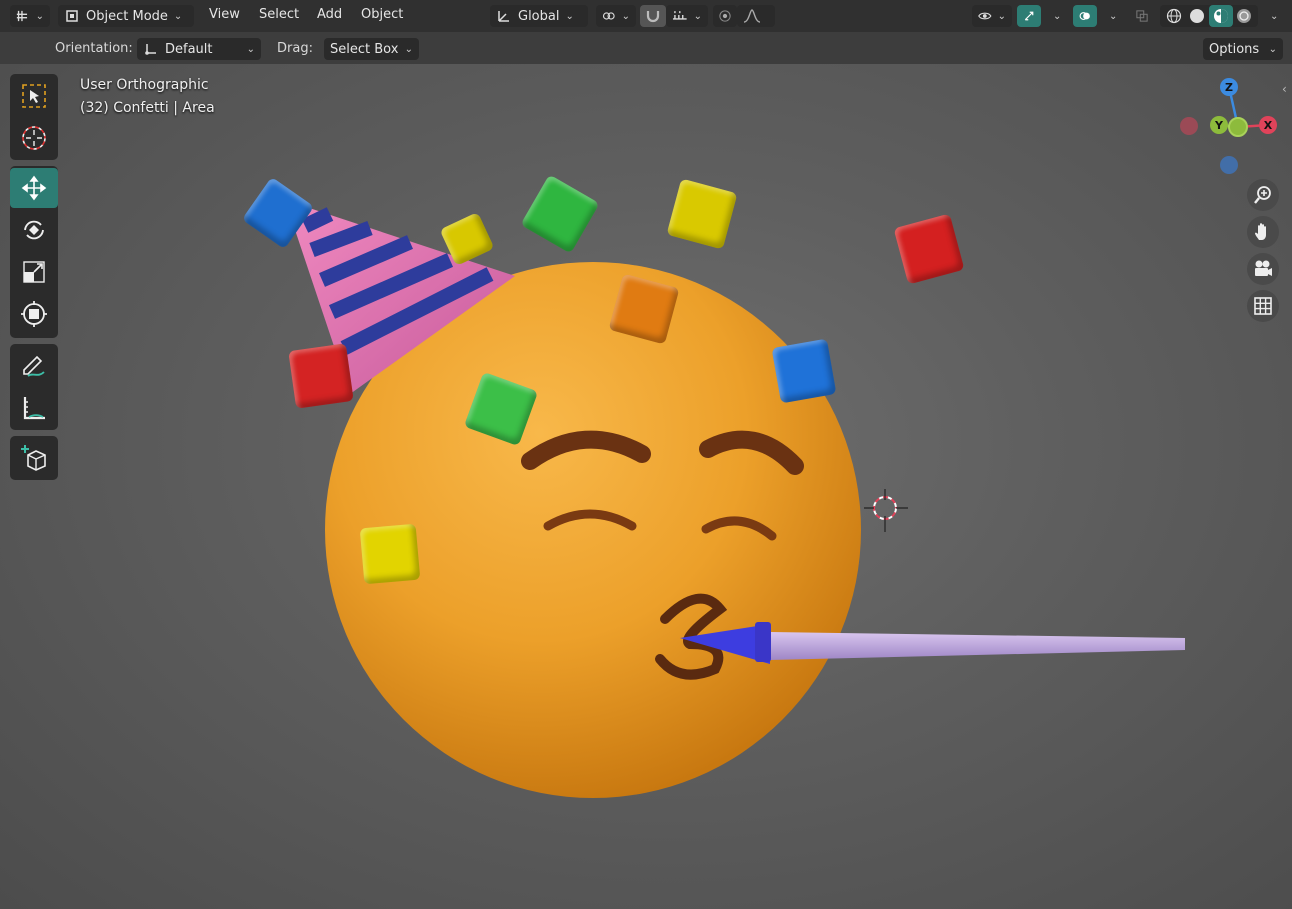 The height and width of the screenshot is (909, 1292). What do you see at coordinates (985, 16) in the screenshot?
I see `eye-icon` at bounding box center [985, 16].